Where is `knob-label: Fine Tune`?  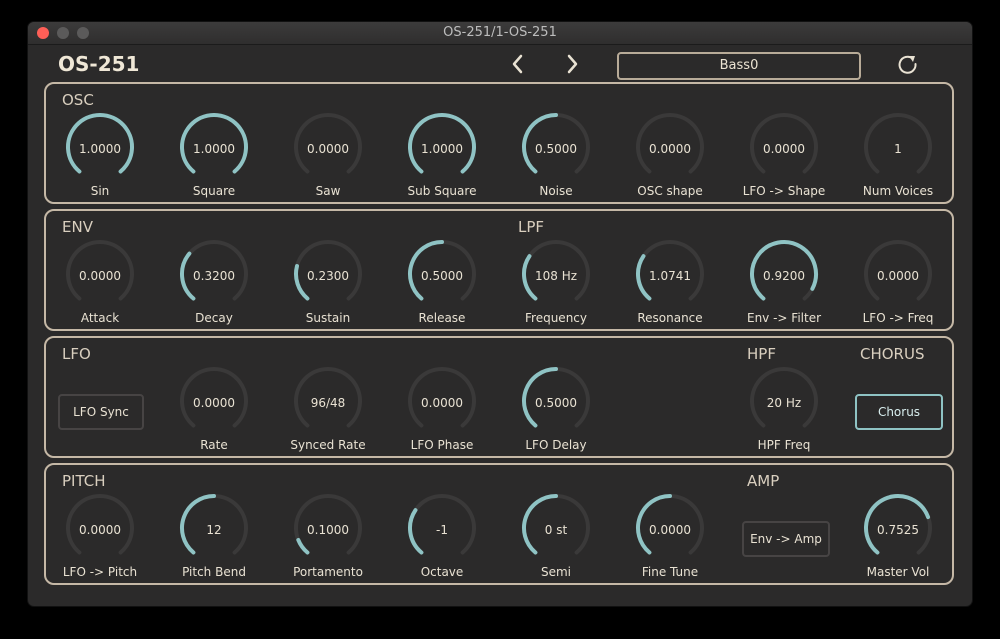 knob-label: Fine Tune is located at coordinates (670, 572).